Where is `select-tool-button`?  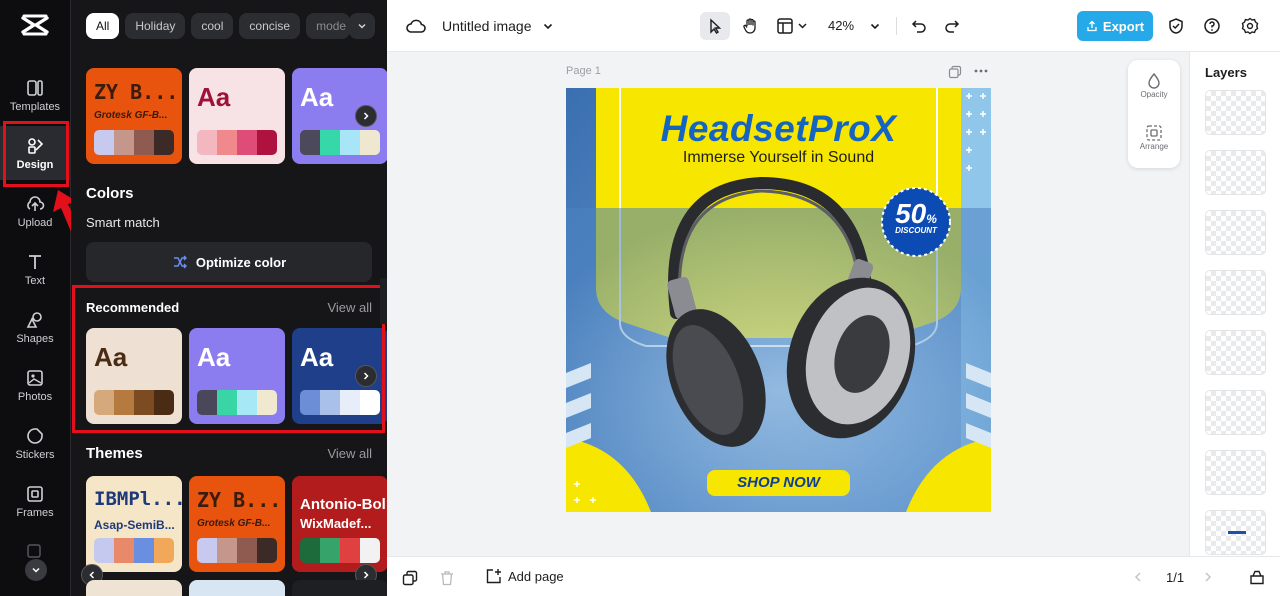 select-tool-button is located at coordinates (715, 26).